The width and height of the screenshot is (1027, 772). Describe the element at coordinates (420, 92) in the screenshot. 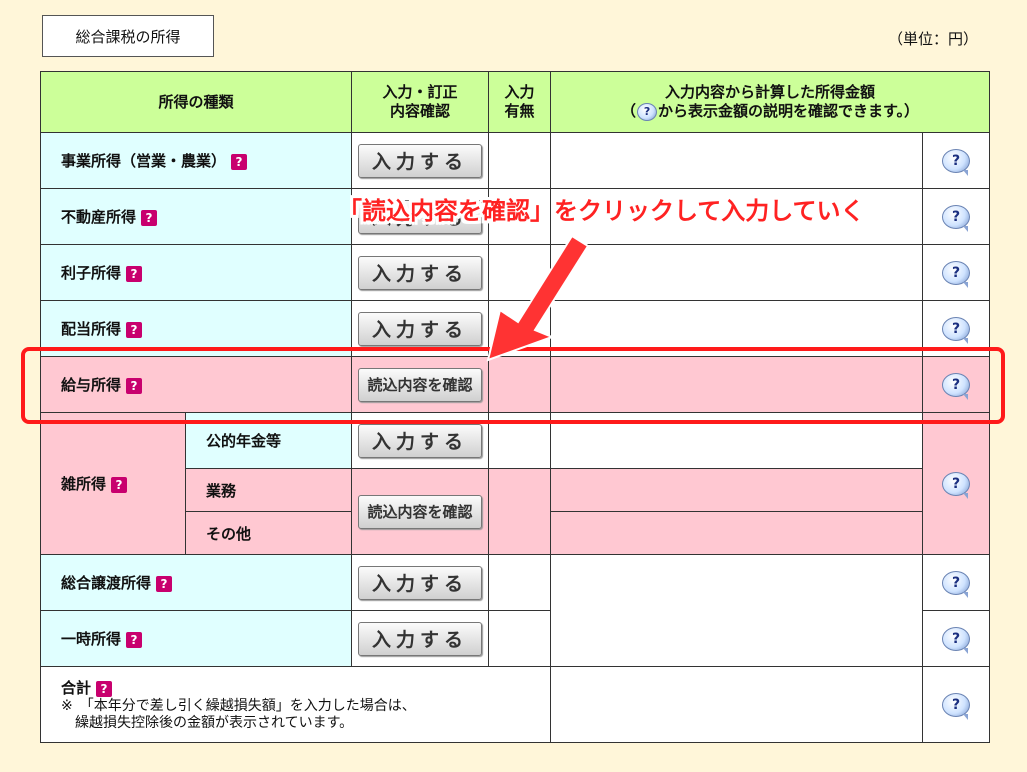

I see `col-header-input-line1: 入力・訂正` at that location.